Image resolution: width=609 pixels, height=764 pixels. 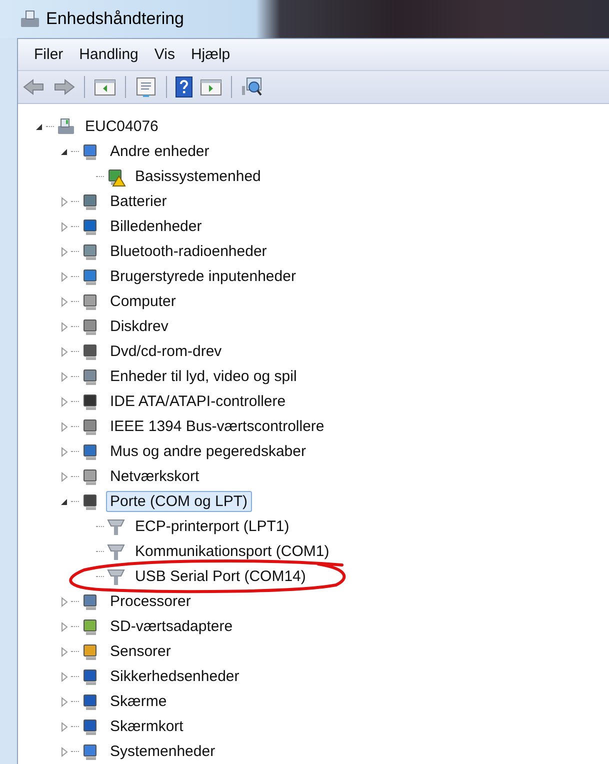 I want to click on tree-item: ECP-printerport (LPT1), so click(x=212, y=526).